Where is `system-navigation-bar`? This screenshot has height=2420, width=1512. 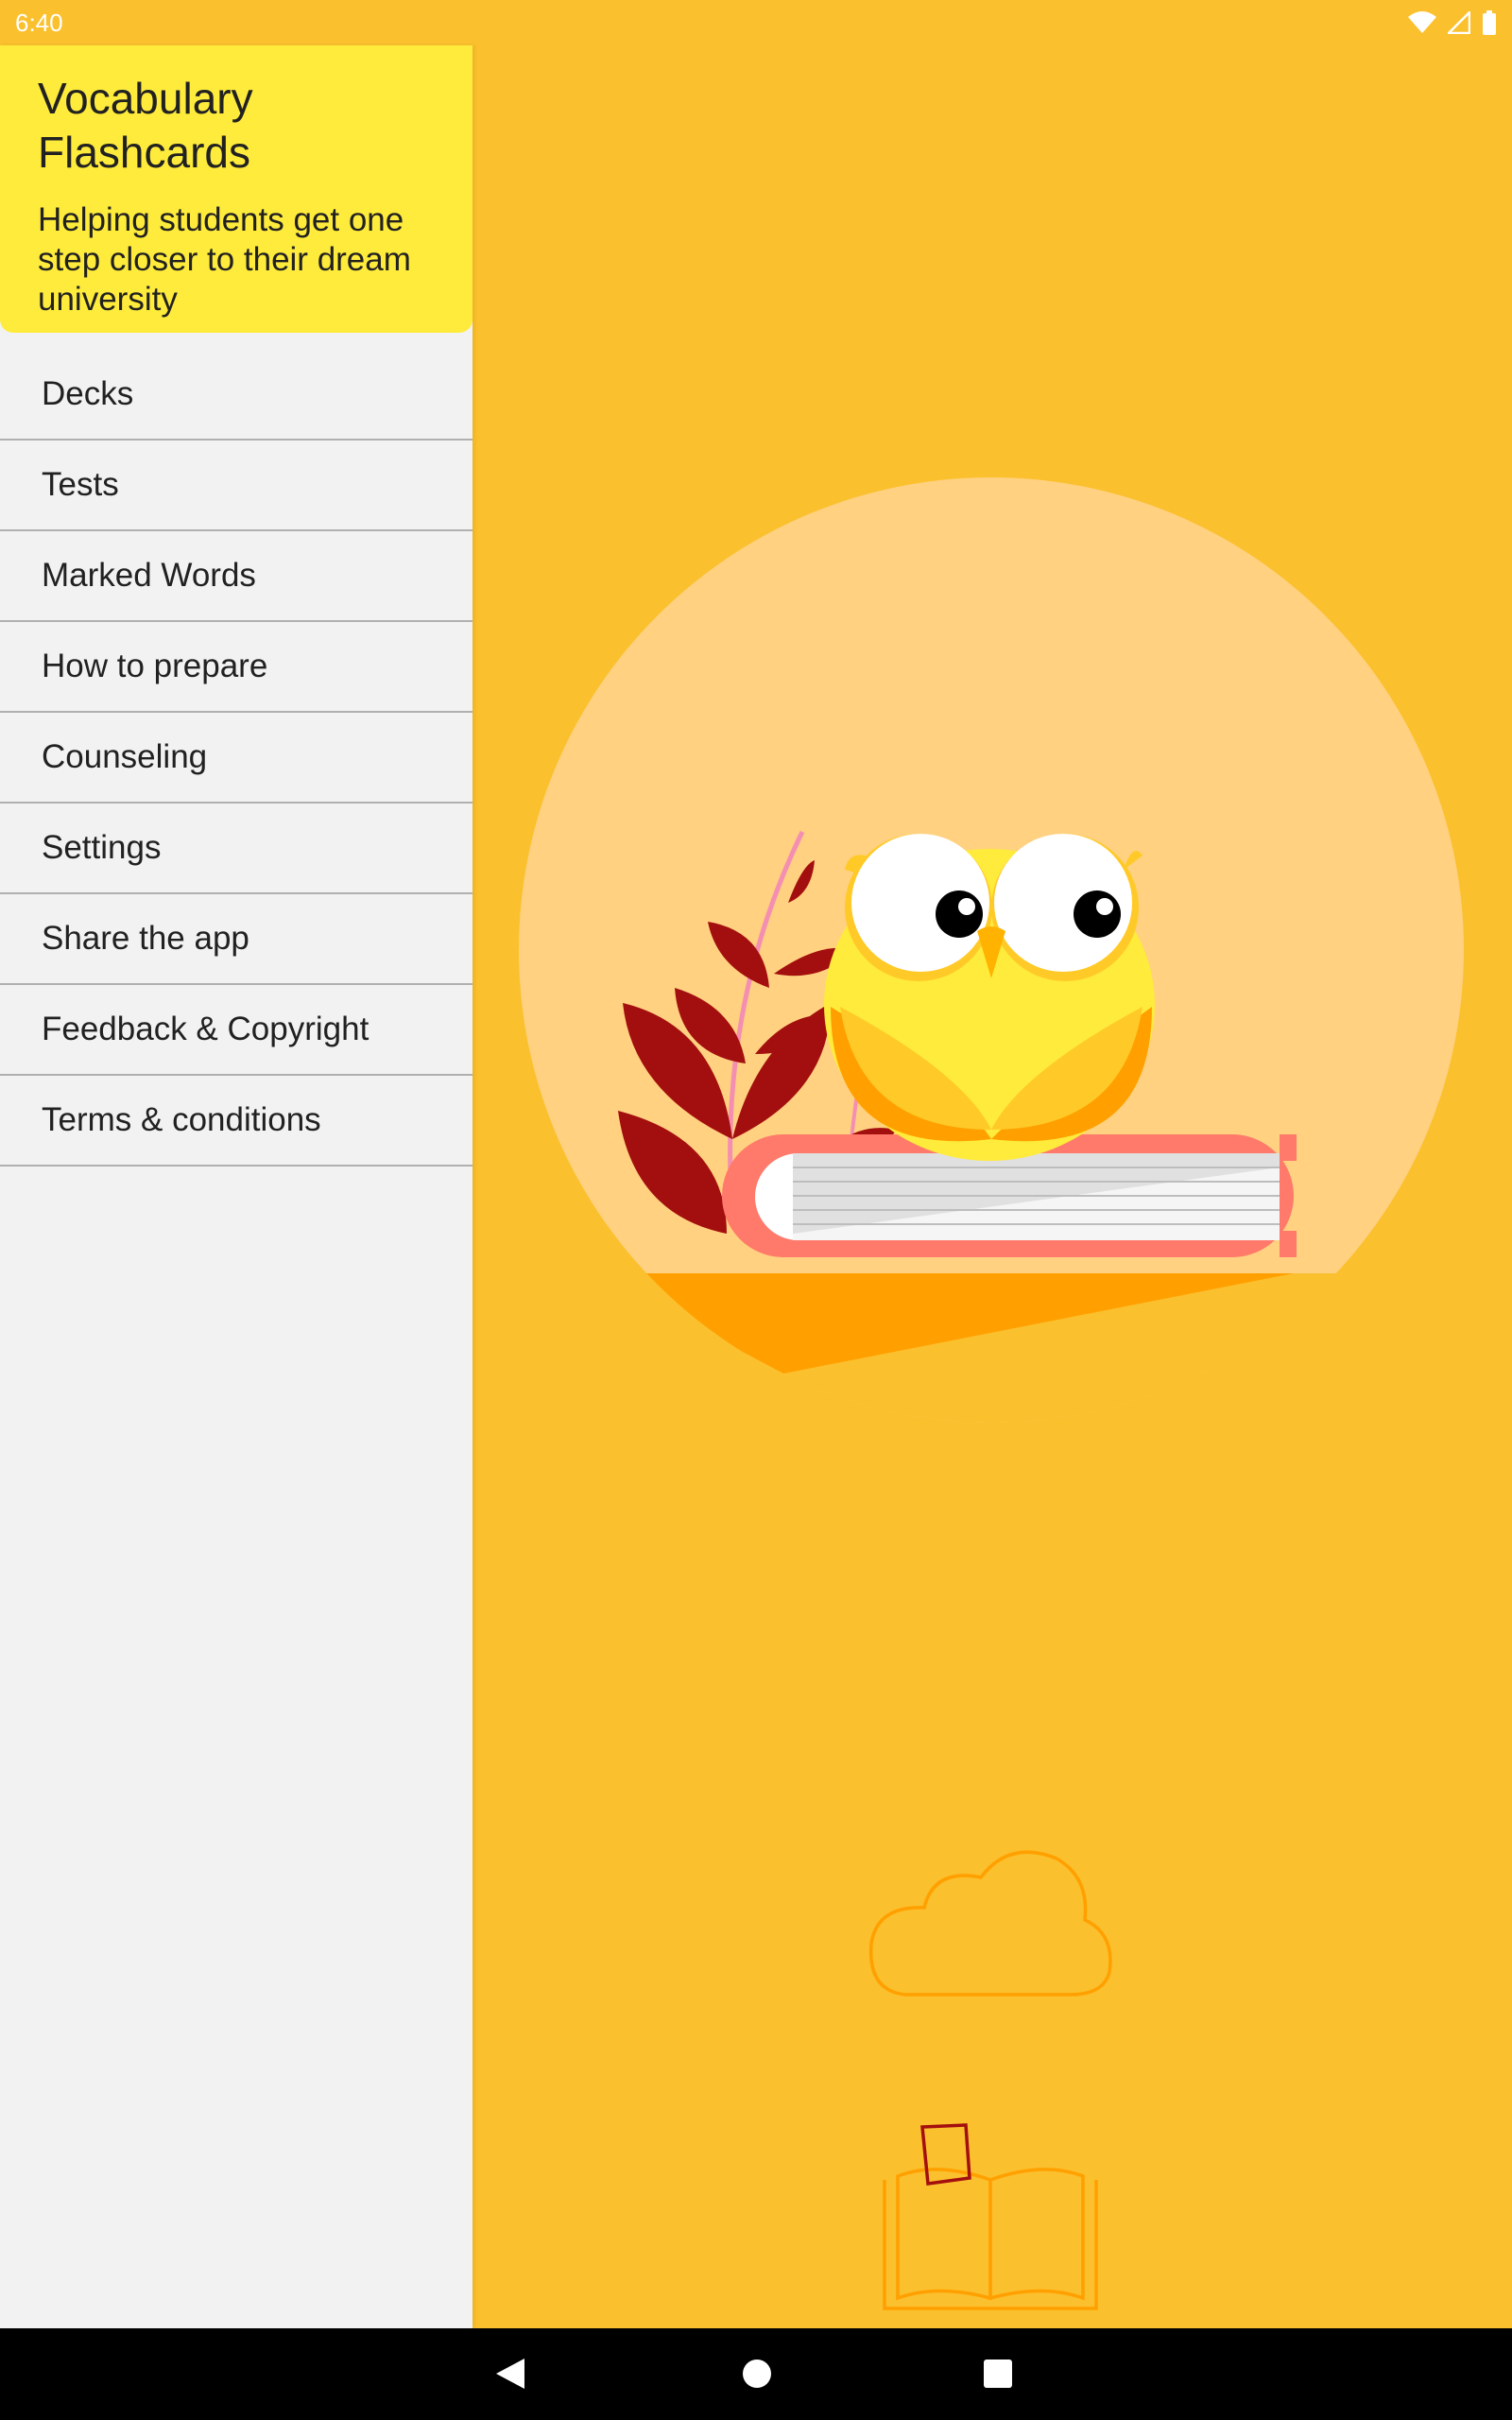
system-navigation-bar is located at coordinates (756, 2374).